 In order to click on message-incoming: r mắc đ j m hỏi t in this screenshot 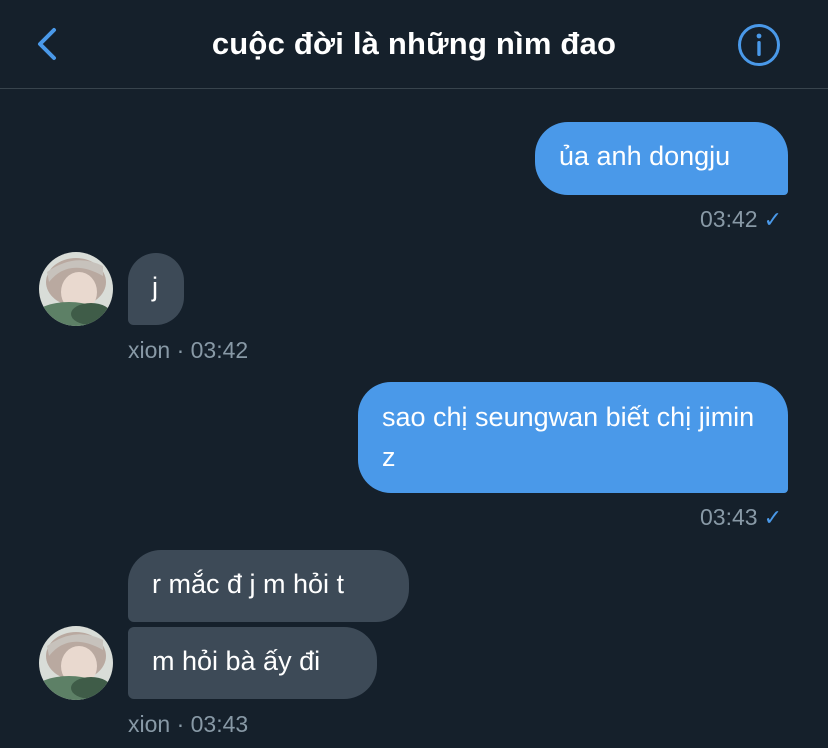, I will do `click(268, 586)`.